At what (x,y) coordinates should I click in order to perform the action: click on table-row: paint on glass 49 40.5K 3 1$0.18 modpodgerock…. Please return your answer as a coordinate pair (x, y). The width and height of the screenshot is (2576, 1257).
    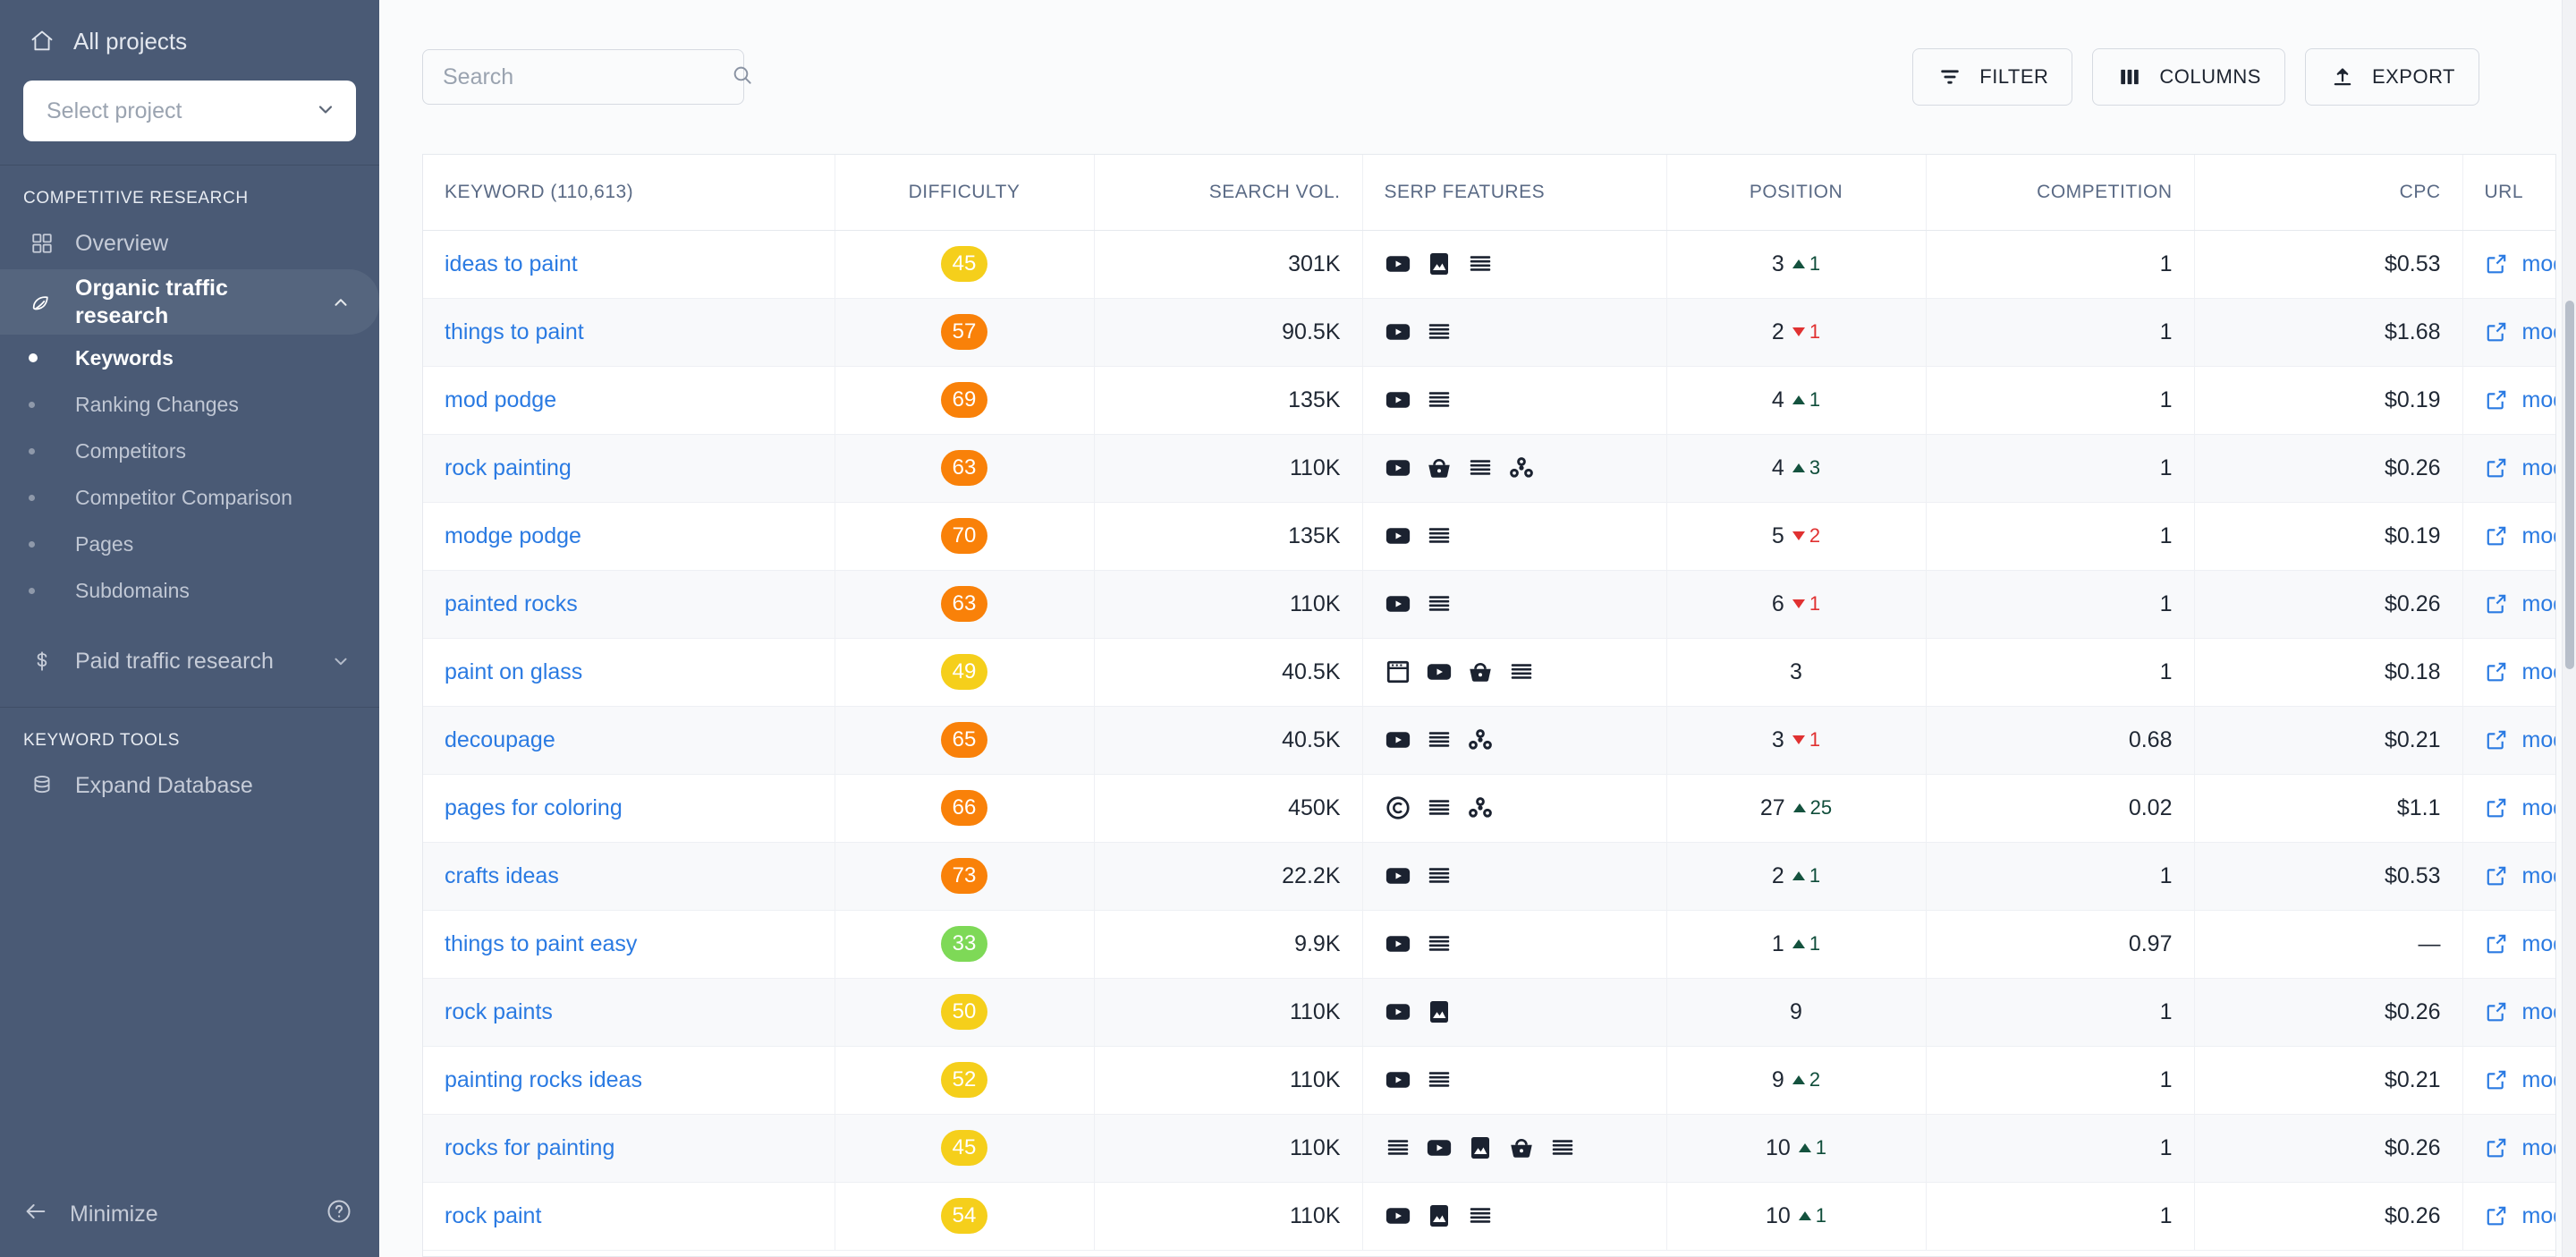
    Looking at the image, I should click on (1489, 672).